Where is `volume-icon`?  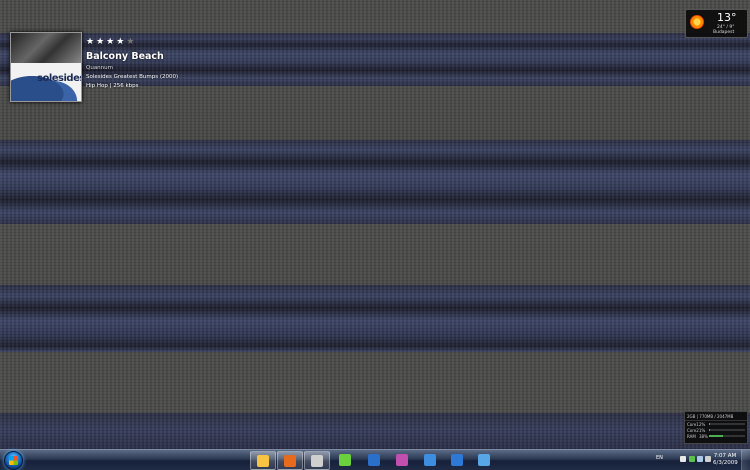
volume-icon is located at coordinates (700, 459).